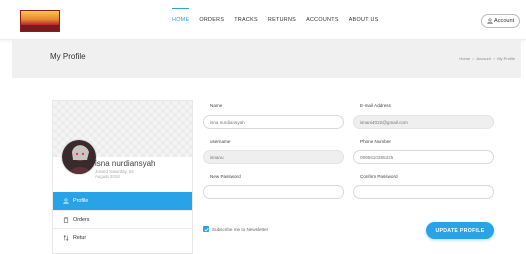 This screenshot has height=254, width=526. I want to click on zahrabook-logo, so click(40, 21).